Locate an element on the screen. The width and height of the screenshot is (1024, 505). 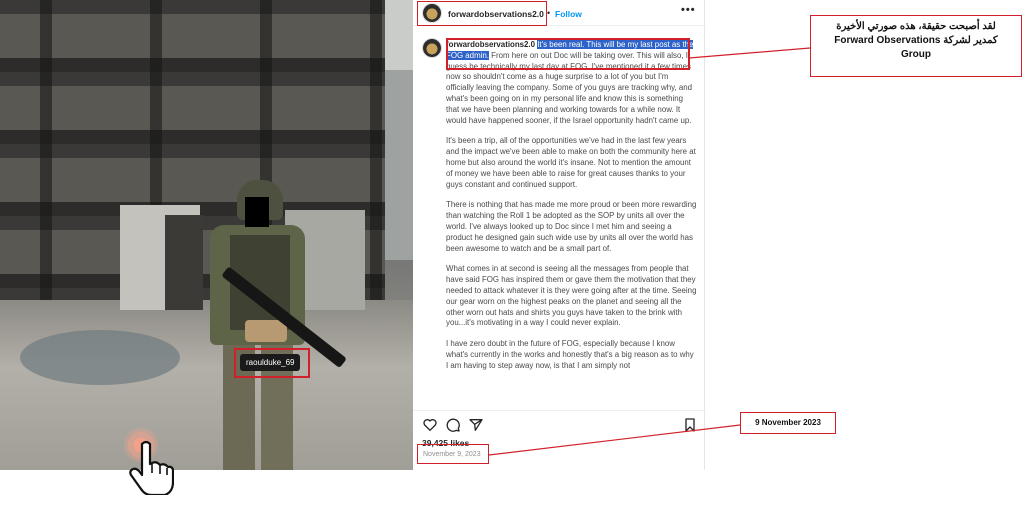
date-annotation: 9 November 2023 is located at coordinates (788, 423).